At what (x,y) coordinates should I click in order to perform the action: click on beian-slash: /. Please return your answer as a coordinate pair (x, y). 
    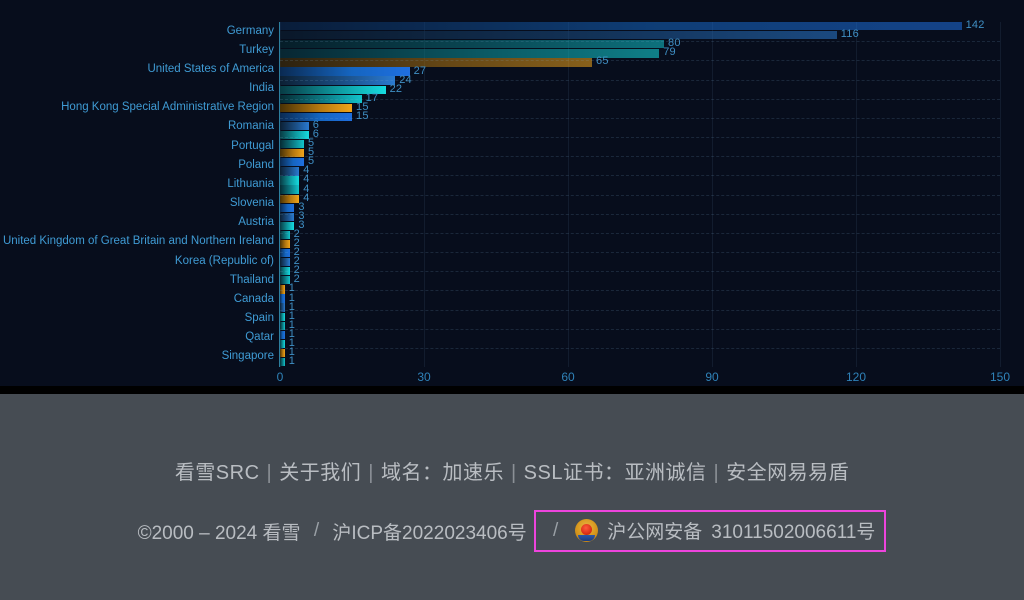
    Looking at the image, I should click on (556, 530).